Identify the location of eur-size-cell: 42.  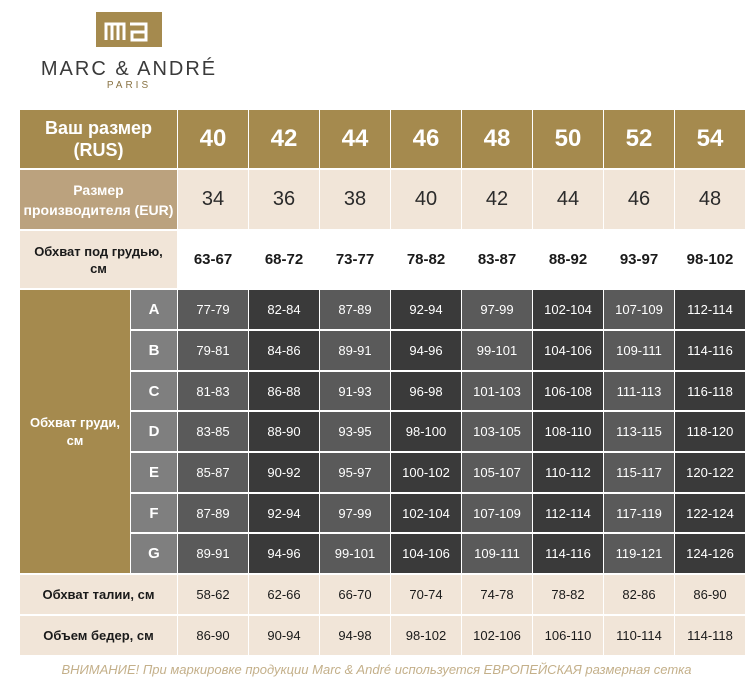
(497, 199).